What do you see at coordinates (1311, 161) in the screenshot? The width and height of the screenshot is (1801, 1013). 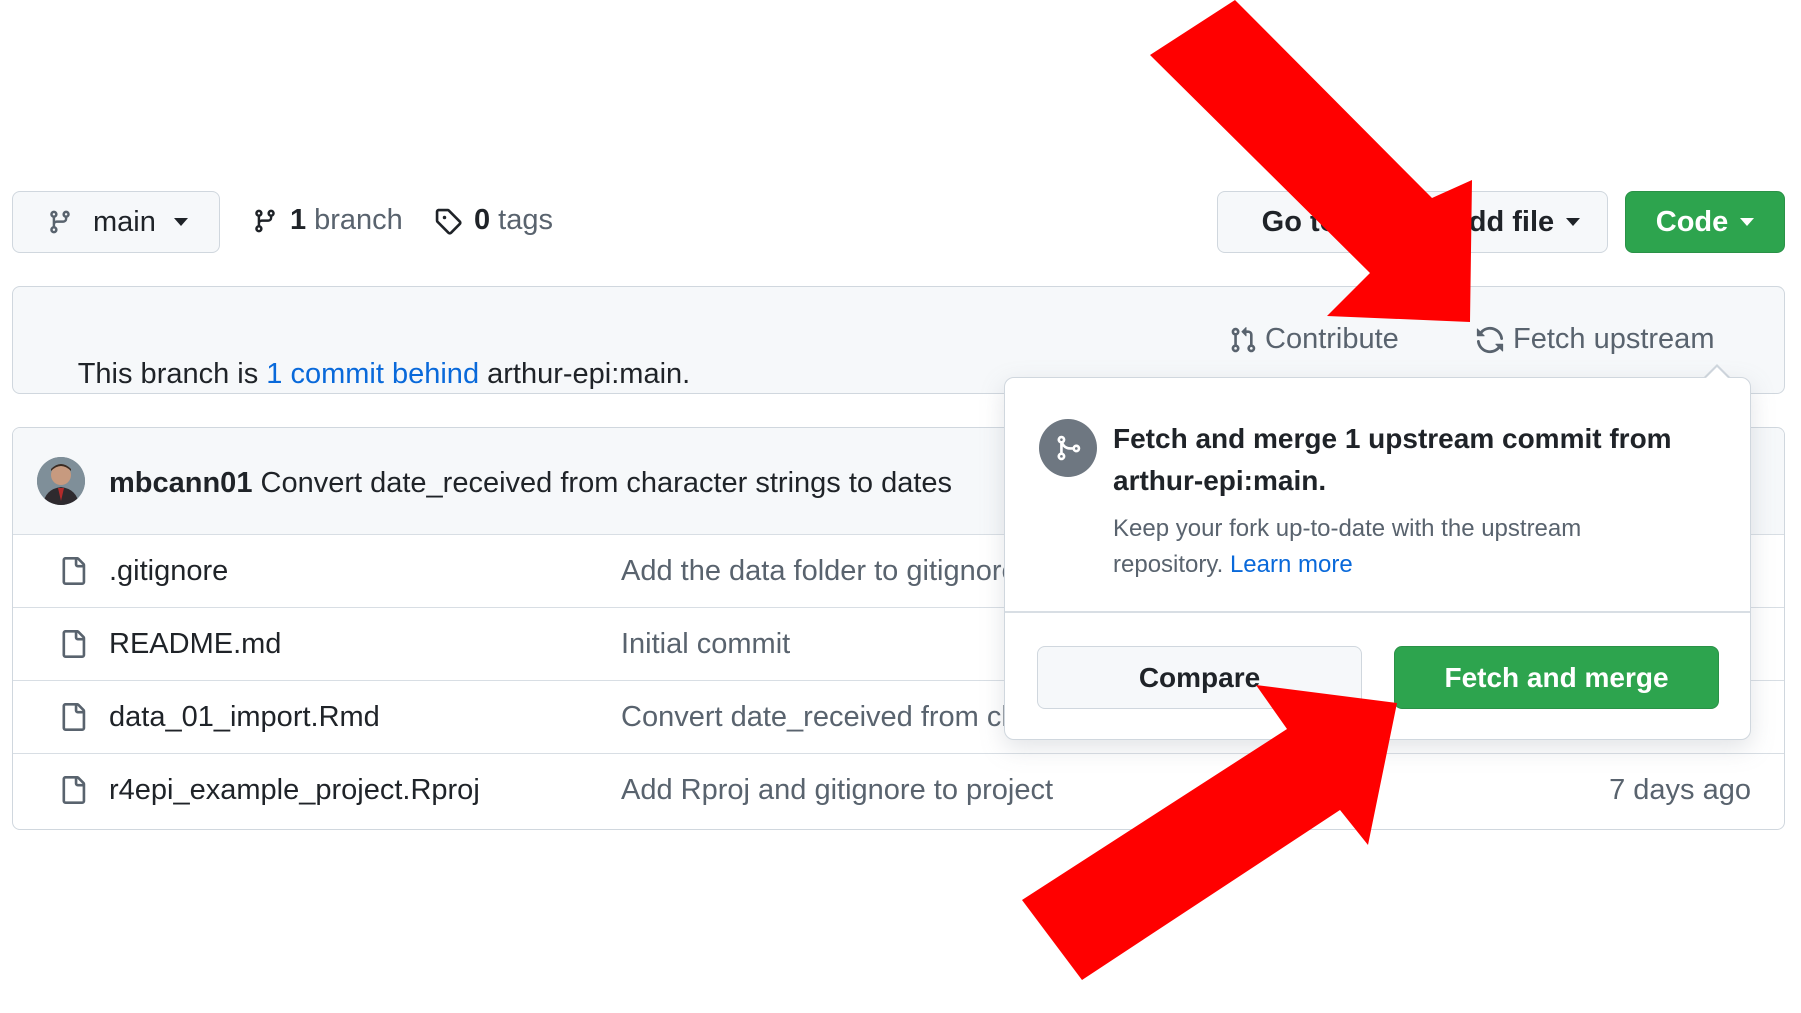 I see `red-arrow-top-icon` at bounding box center [1311, 161].